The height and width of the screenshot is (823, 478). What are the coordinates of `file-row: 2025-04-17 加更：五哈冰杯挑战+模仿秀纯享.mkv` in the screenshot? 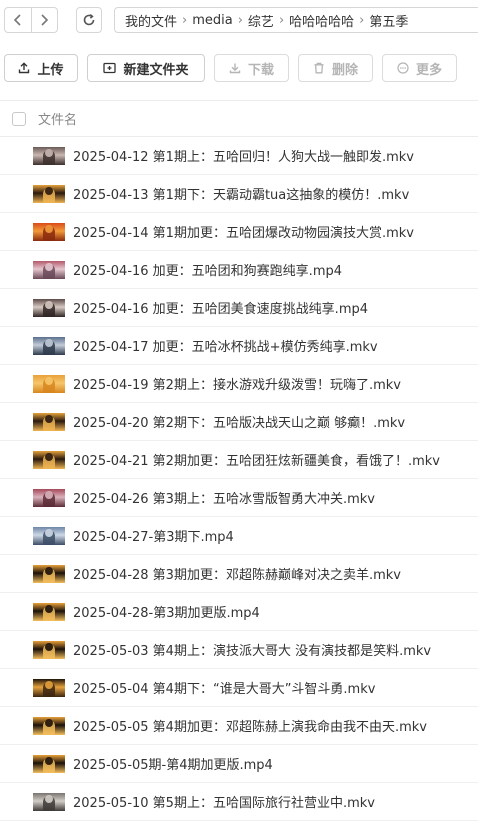 It's located at (239, 346).